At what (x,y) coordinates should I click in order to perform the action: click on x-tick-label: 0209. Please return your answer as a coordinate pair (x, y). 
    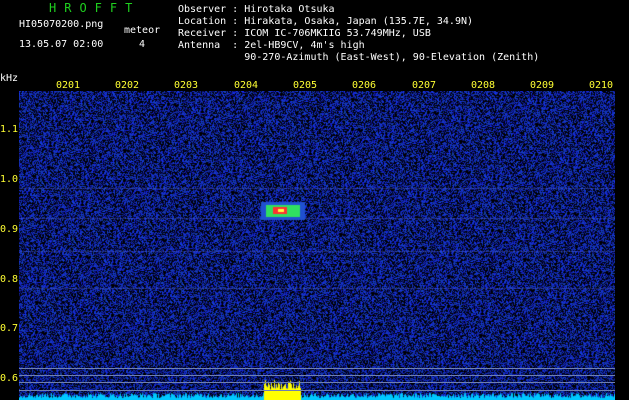
    Looking at the image, I should click on (542, 85).